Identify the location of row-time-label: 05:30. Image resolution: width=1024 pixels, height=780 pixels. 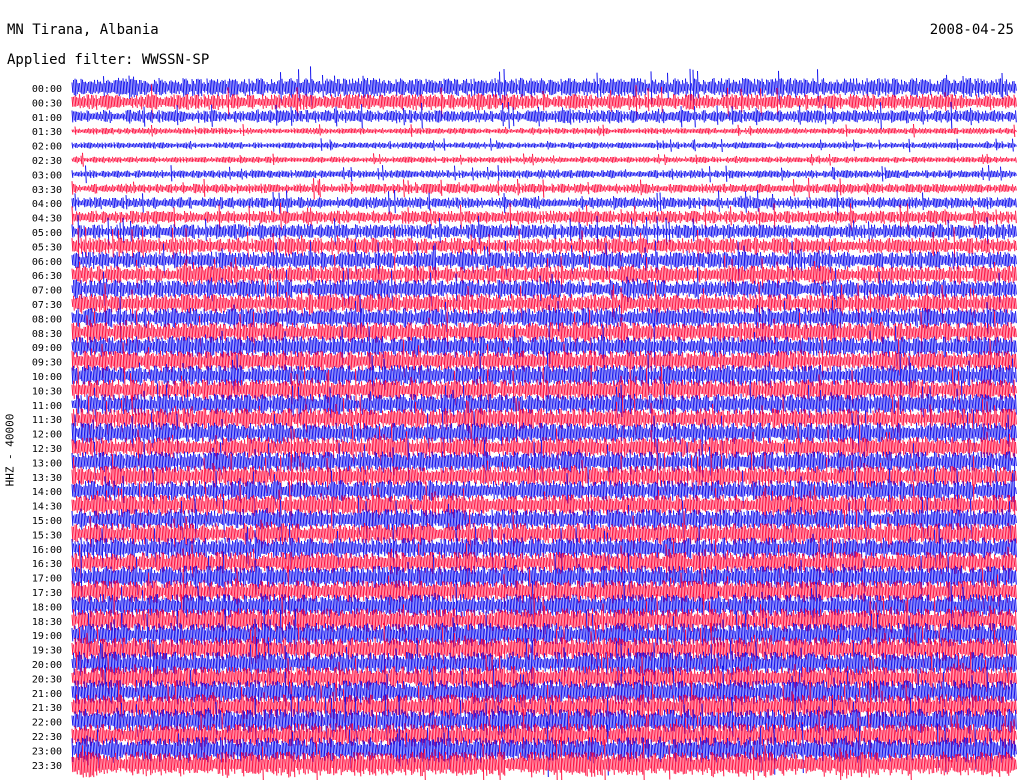
(47, 247).